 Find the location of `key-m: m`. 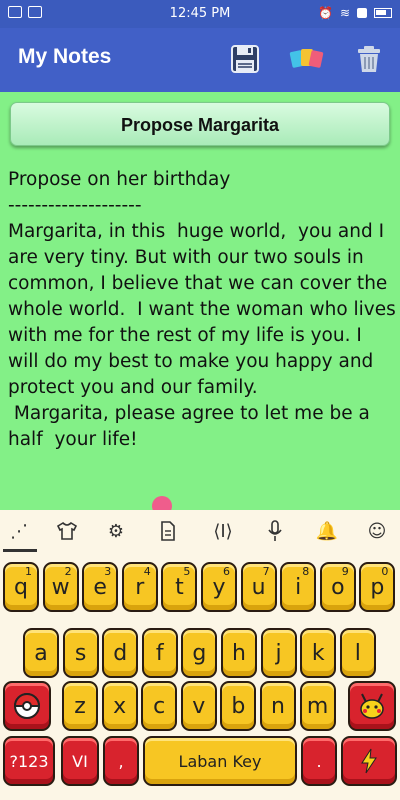

key-m: m is located at coordinates (317, 706).